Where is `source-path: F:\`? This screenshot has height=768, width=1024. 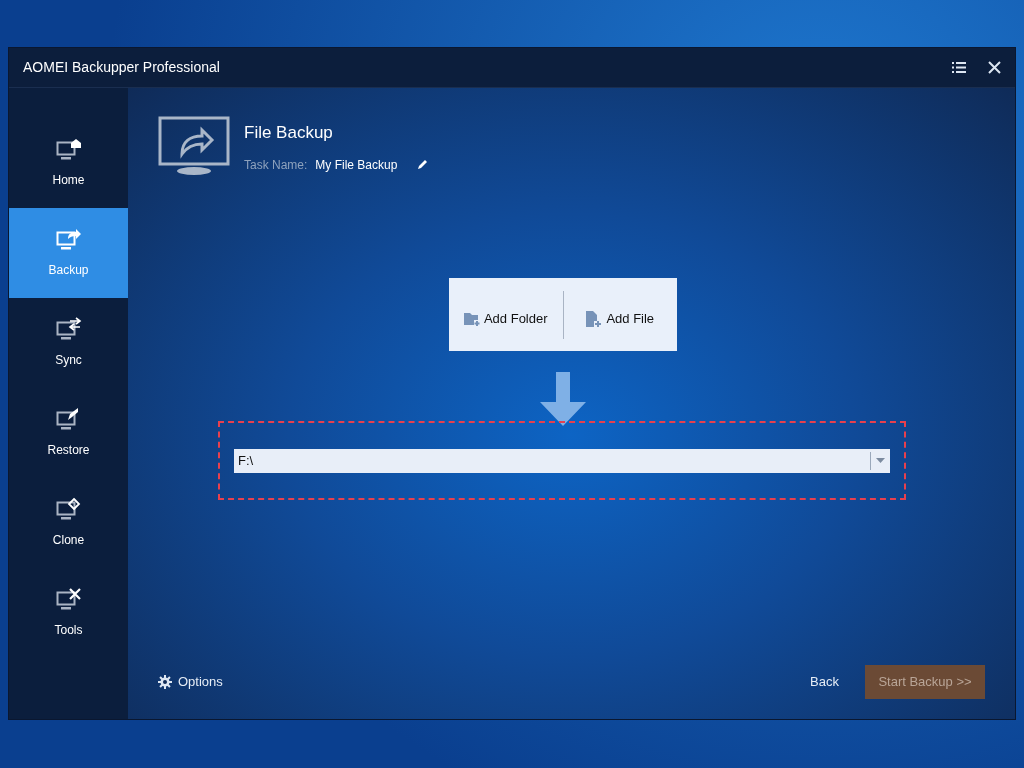
source-path: F:\ is located at coordinates (246, 460).